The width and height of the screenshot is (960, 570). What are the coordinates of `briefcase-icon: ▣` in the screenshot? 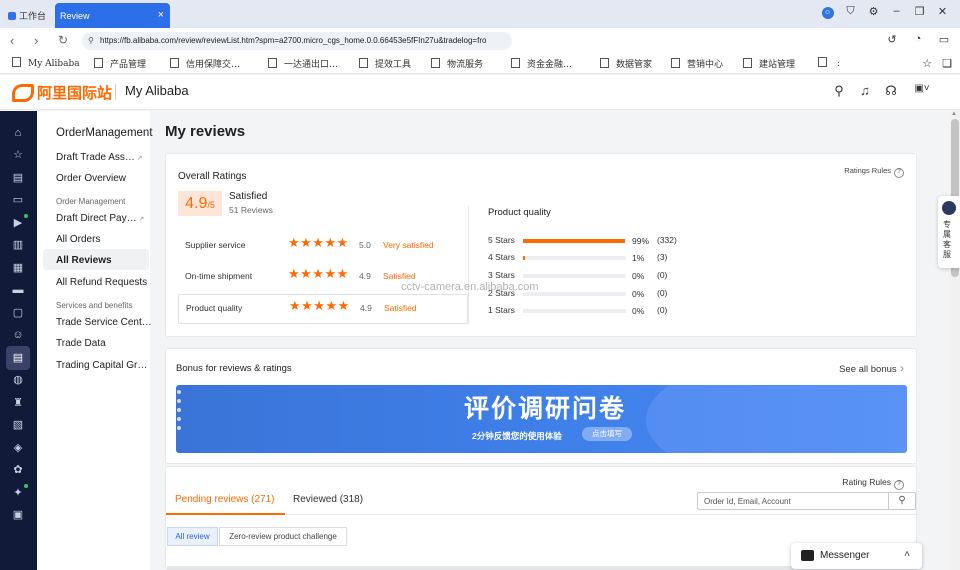 It's located at (18, 515).